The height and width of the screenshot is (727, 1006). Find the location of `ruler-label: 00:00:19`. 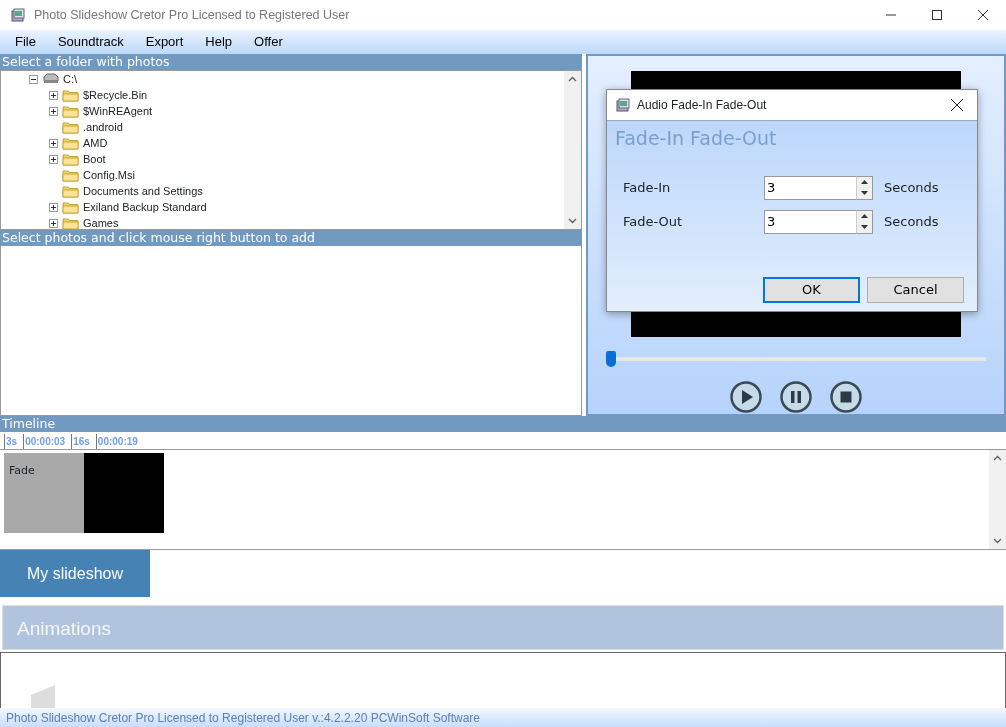

ruler-label: 00:00:19 is located at coordinates (119, 441).